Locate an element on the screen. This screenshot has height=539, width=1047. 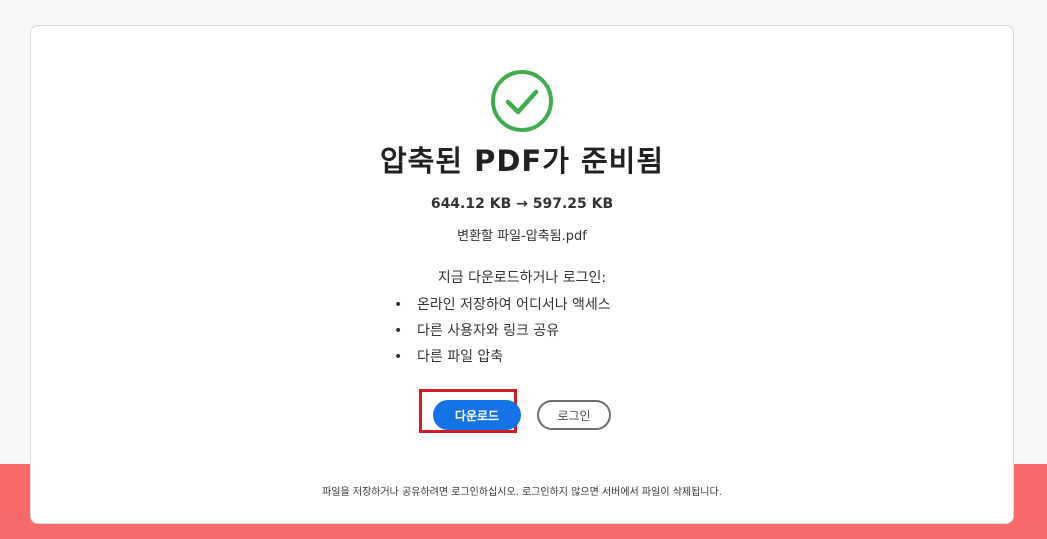
benefit-text: 다른 파일 압축 is located at coordinates (460, 357).